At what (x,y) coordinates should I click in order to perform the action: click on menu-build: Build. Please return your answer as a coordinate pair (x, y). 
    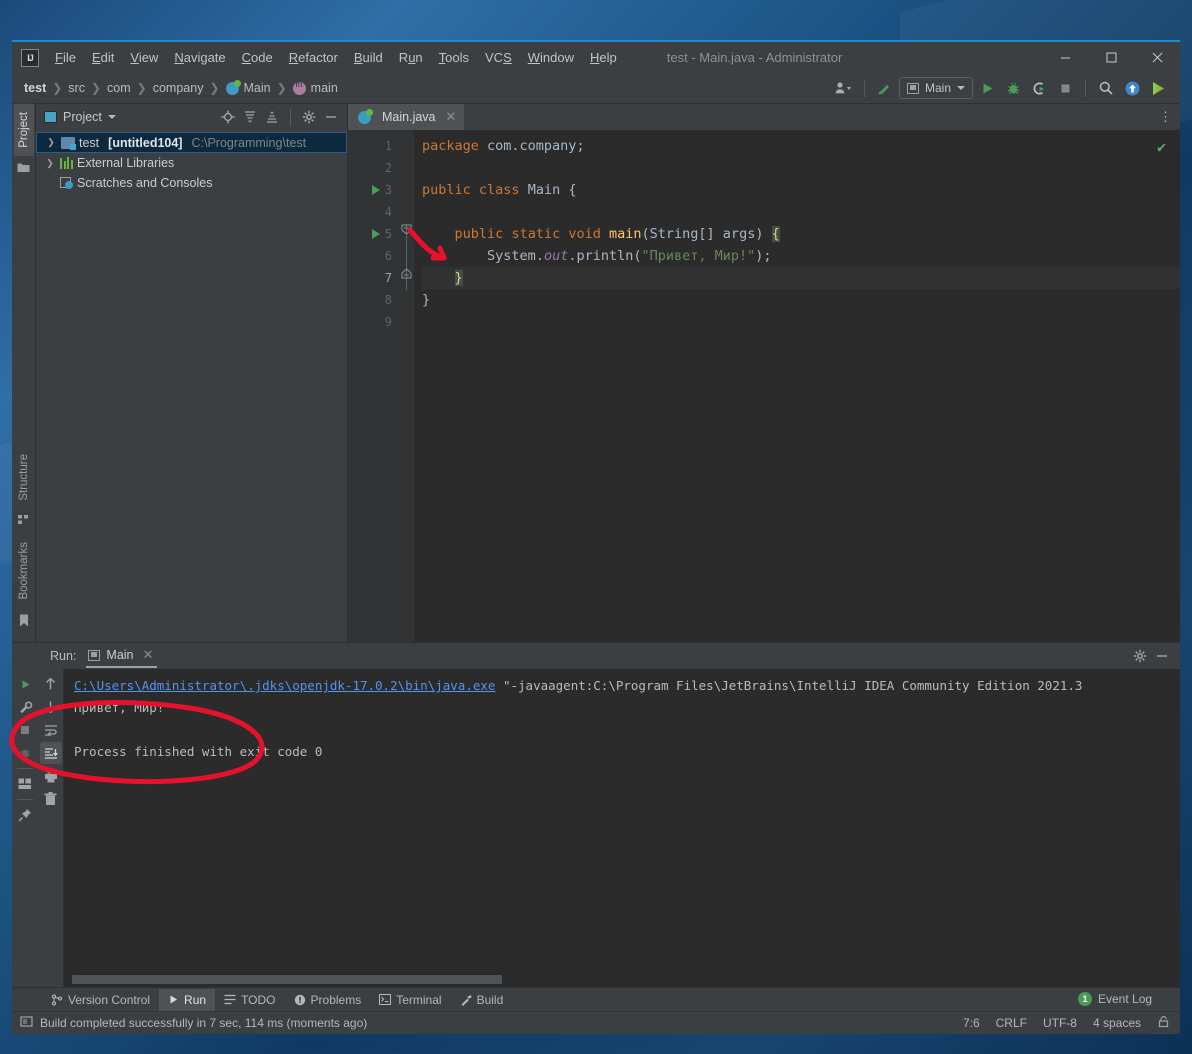
    Looking at the image, I should click on (368, 57).